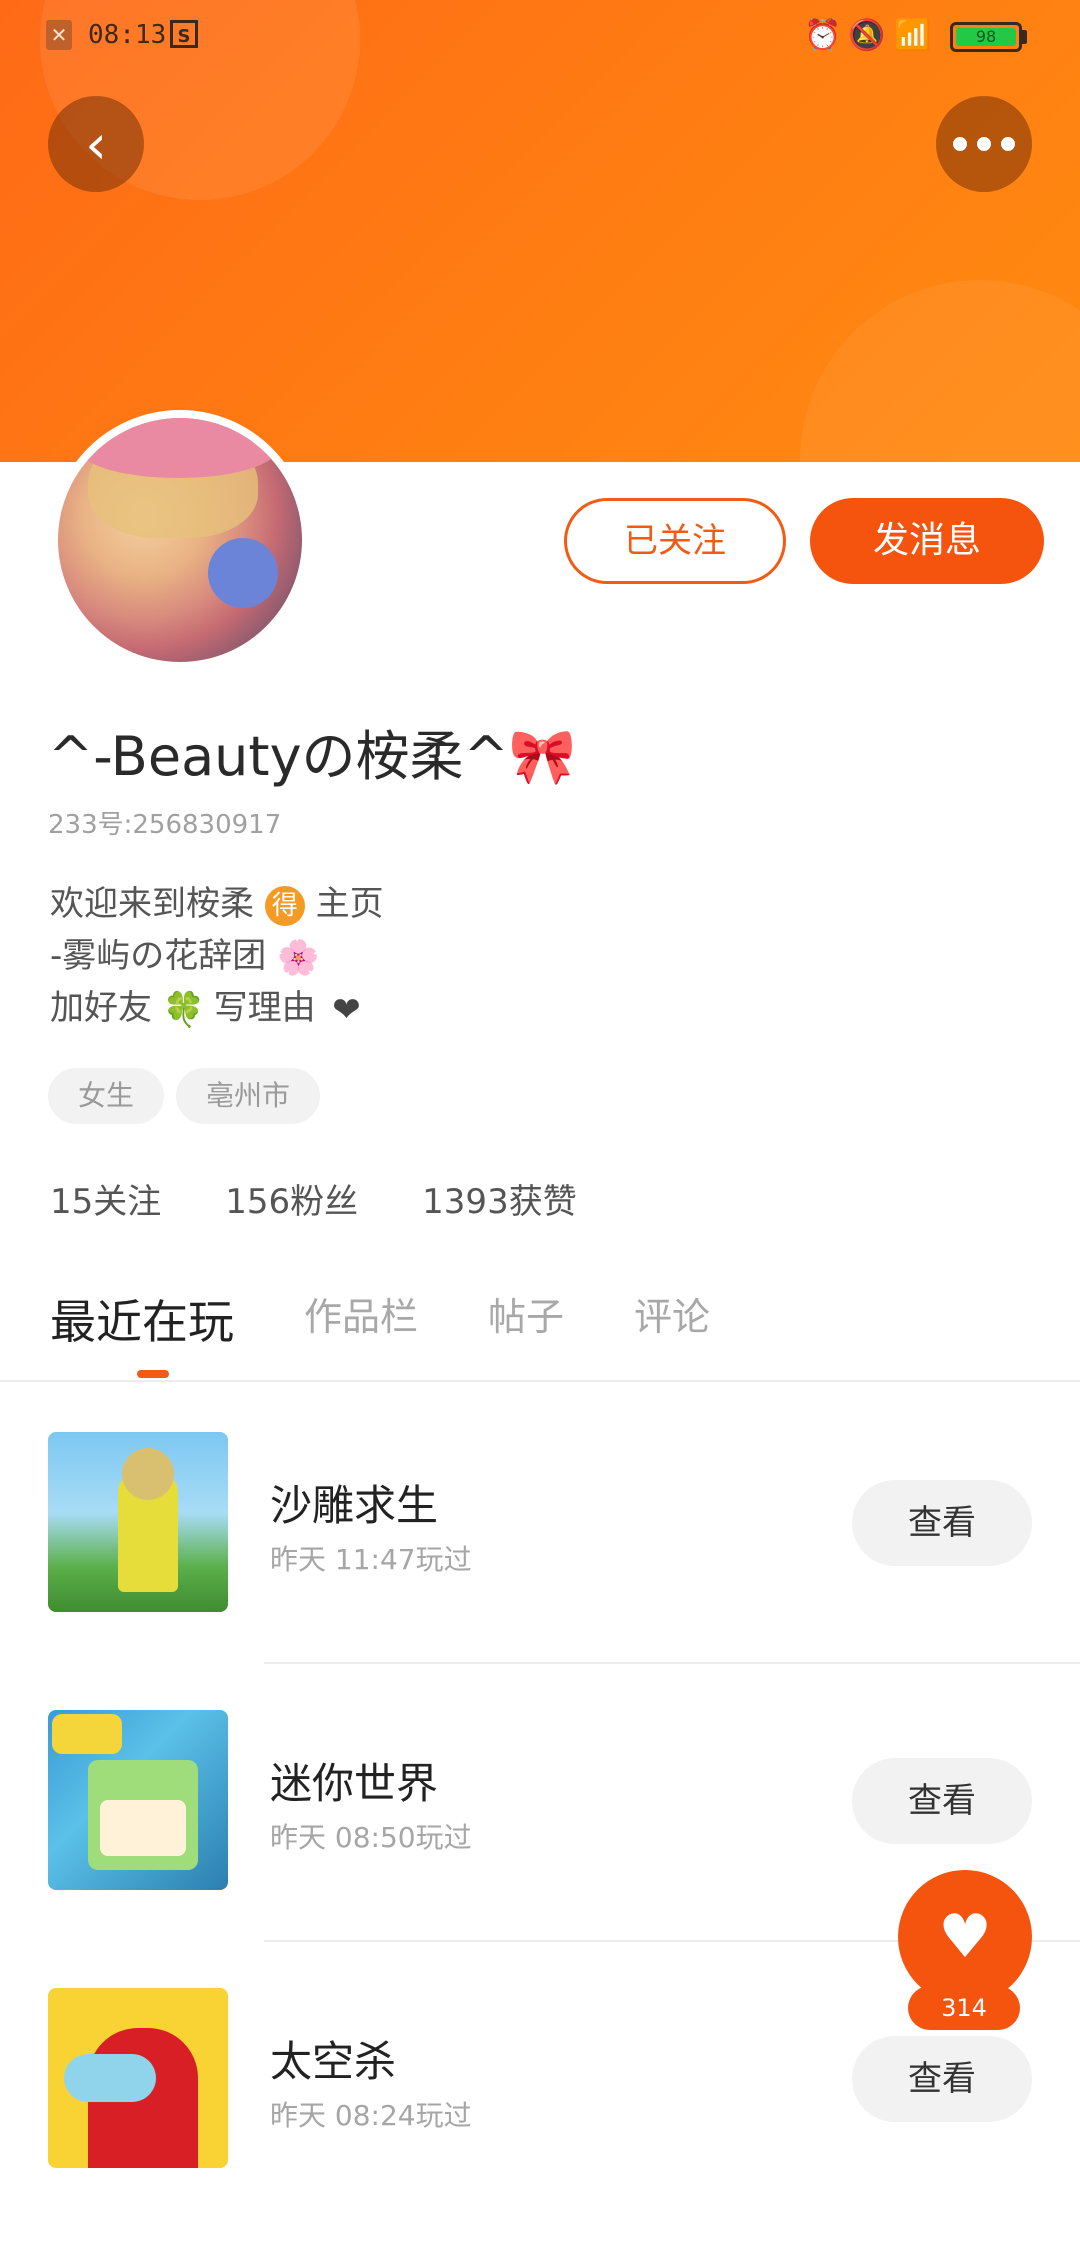 This screenshot has height=2266, width=1080. What do you see at coordinates (243, 573) in the screenshot?
I see `avatar-flower` at bounding box center [243, 573].